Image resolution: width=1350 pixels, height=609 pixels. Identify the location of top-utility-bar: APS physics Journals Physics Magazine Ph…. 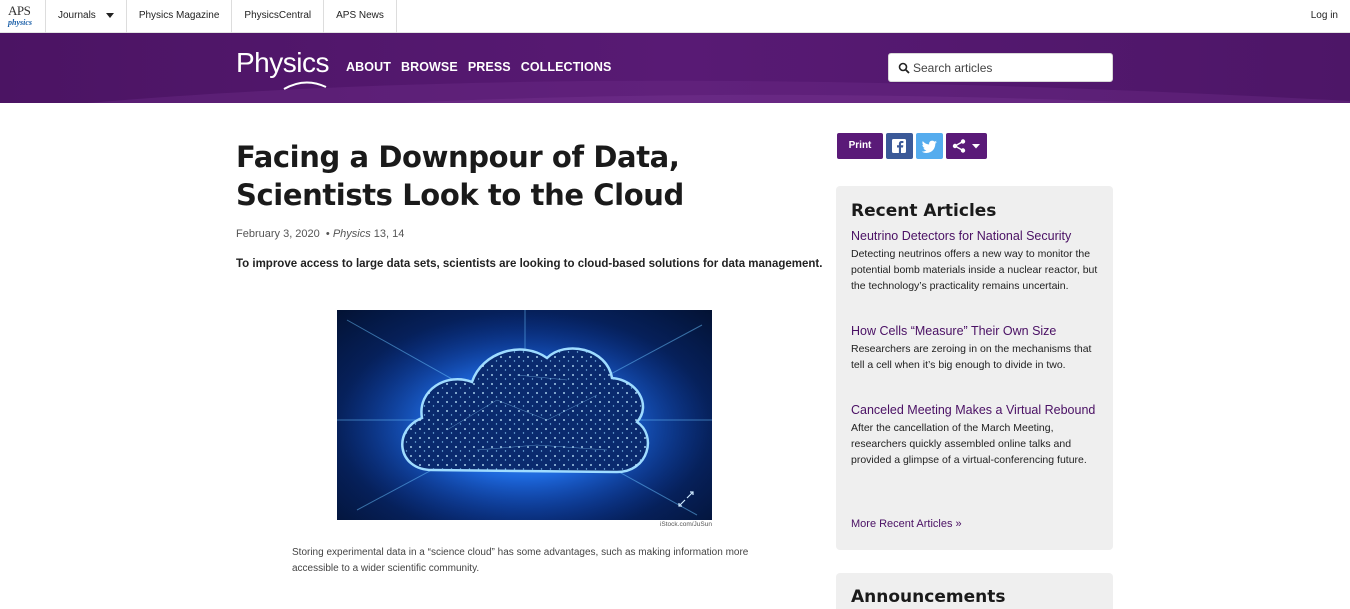
(675, 16).